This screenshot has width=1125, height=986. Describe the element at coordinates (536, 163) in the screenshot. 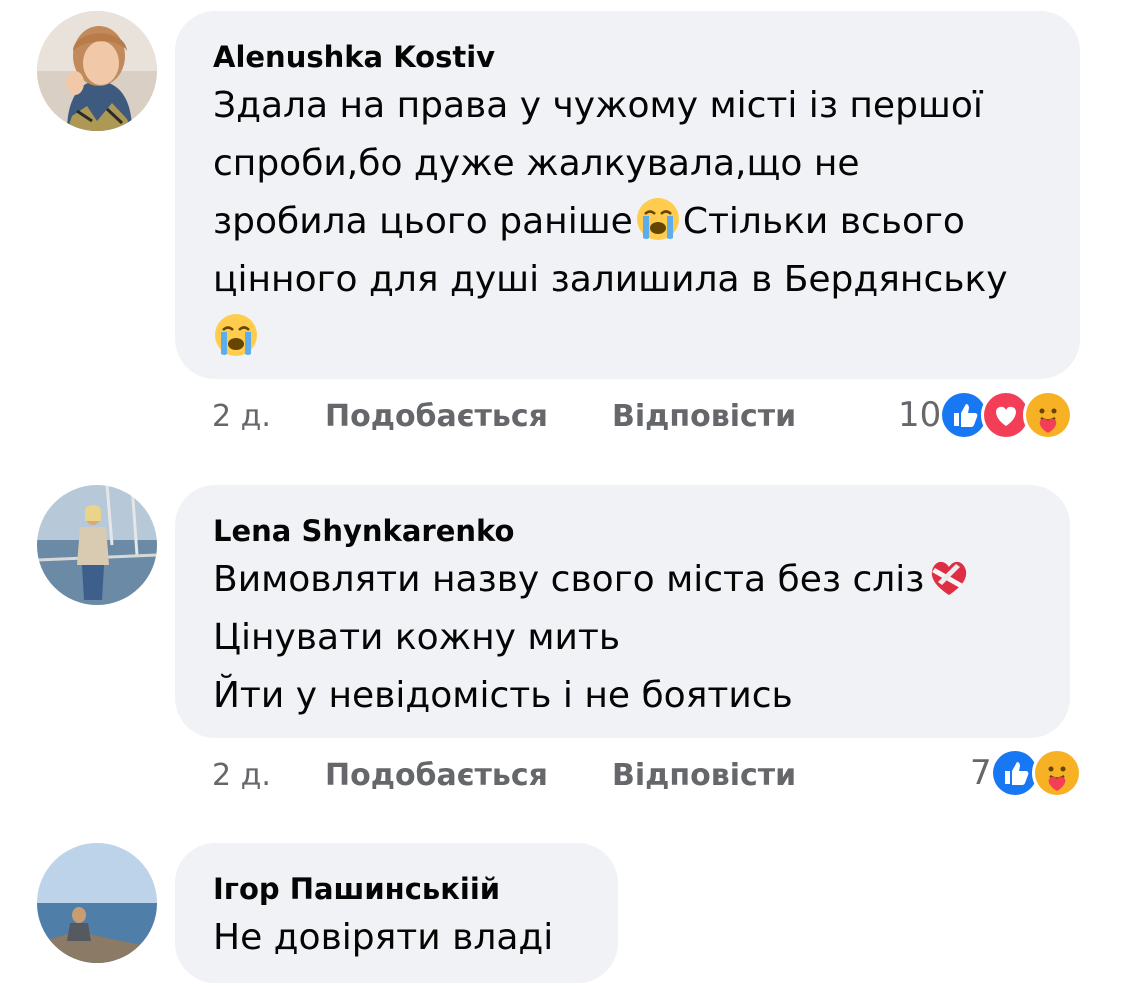

I see `comment-text-line: спроби,бо дуже жалкувала,що не` at that location.